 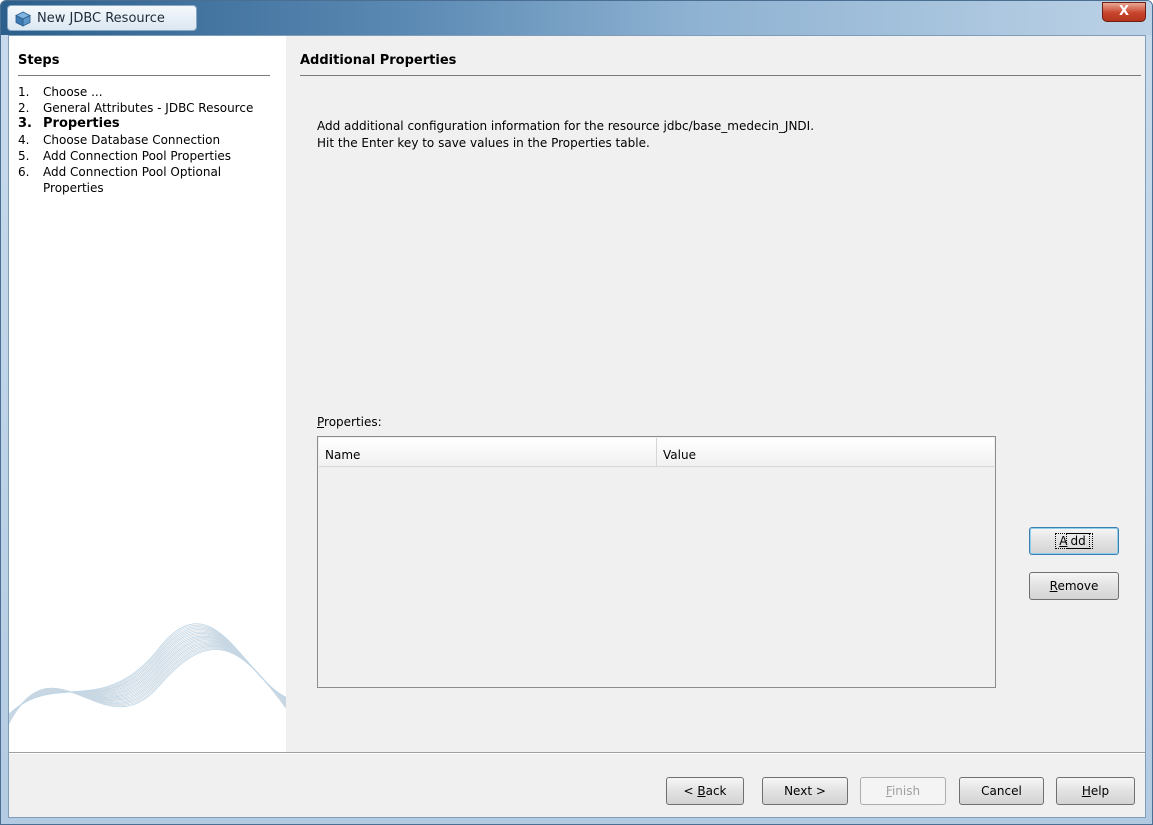 What do you see at coordinates (132, 140) in the screenshot?
I see `step-label: Choose Database Connection` at bounding box center [132, 140].